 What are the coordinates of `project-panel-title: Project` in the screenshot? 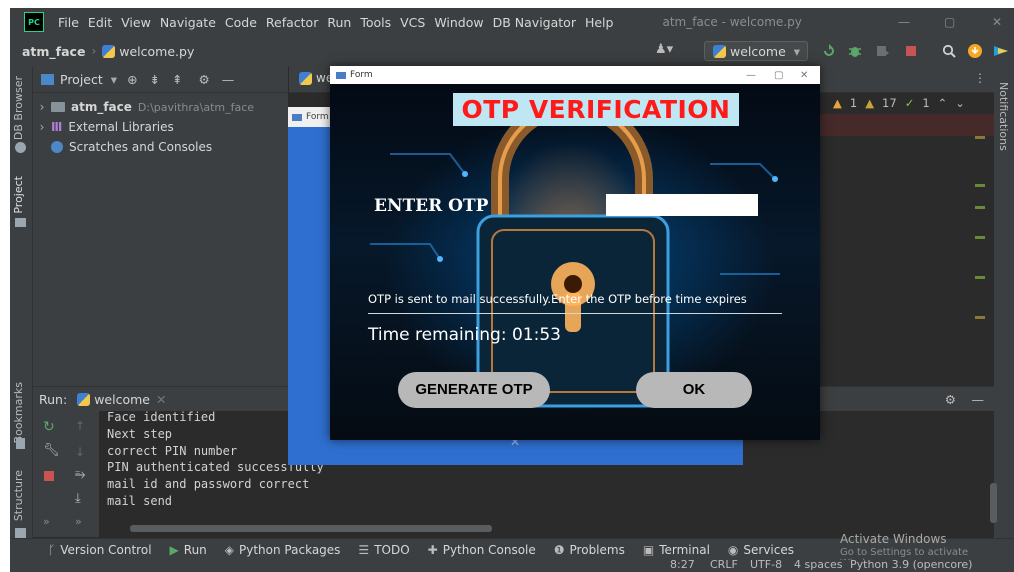 It's located at (81, 79).